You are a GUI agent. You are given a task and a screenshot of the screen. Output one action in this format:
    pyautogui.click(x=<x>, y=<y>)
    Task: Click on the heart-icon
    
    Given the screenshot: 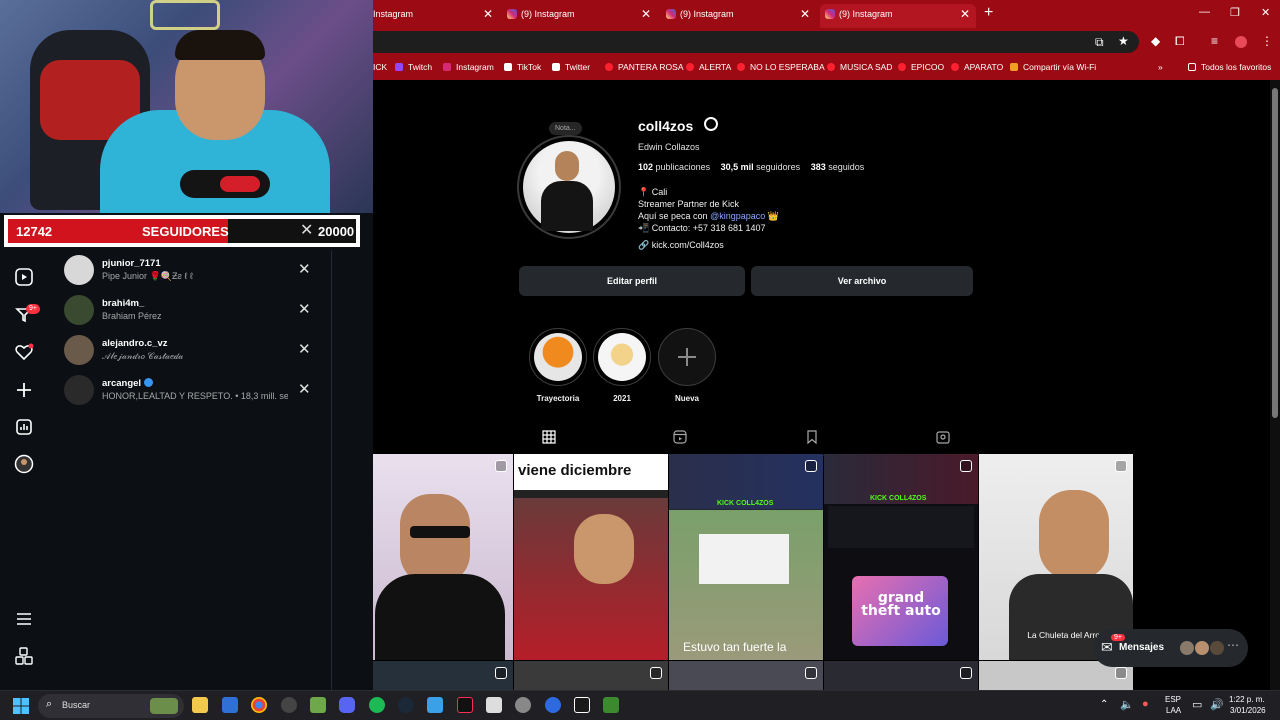 What is the action you would take?
    pyautogui.click(x=24, y=352)
    